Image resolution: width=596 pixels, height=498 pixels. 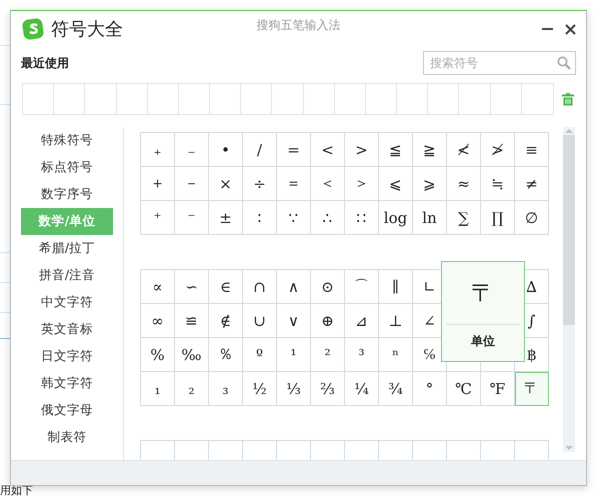 I want to click on category-item: 标点符号, so click(x=67, y=167).